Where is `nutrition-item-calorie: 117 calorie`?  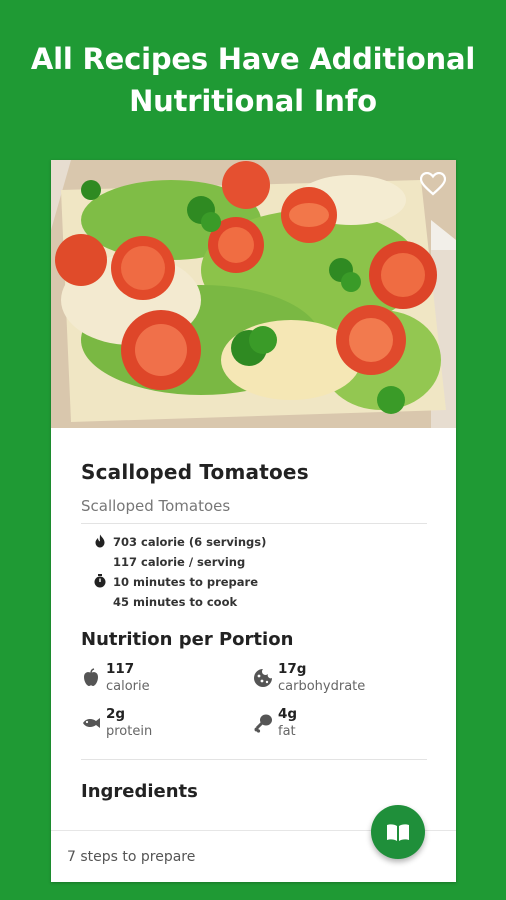
nutrition-item-calorie: 117 calorie is located at coordinates (128, 678).